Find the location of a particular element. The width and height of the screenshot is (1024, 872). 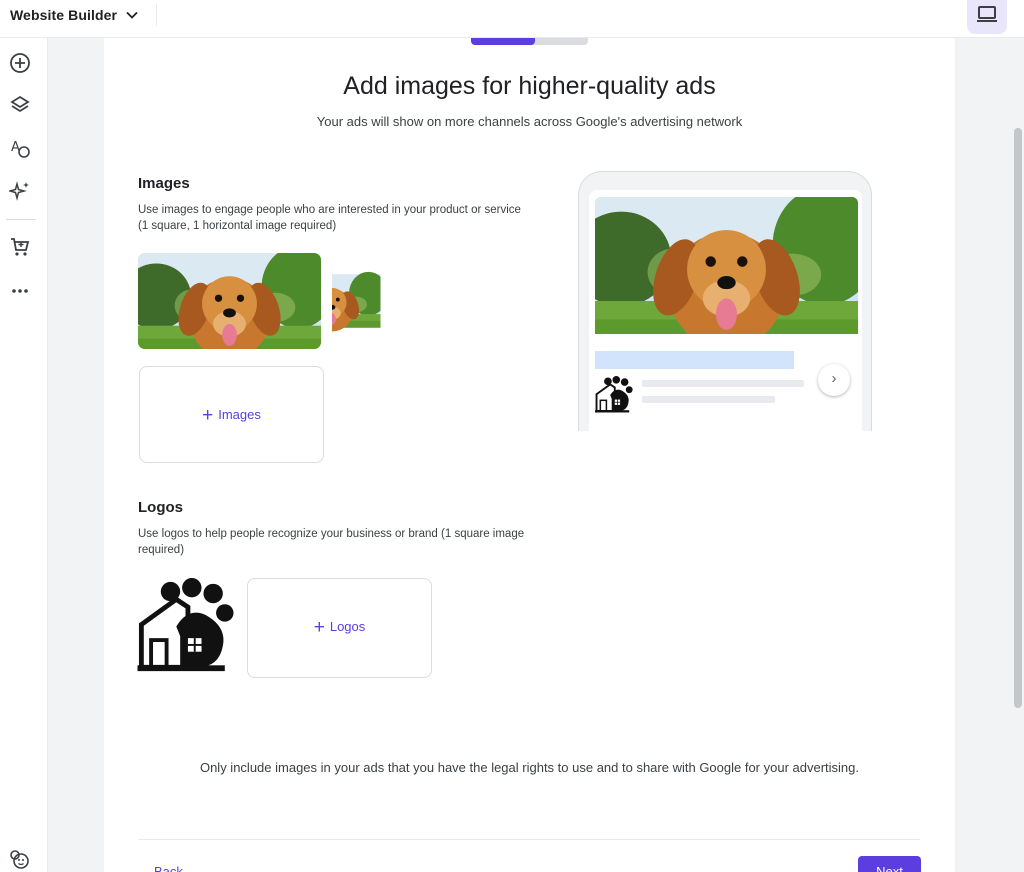

typography-palette-icon: A is located at coordinates (20, 149).